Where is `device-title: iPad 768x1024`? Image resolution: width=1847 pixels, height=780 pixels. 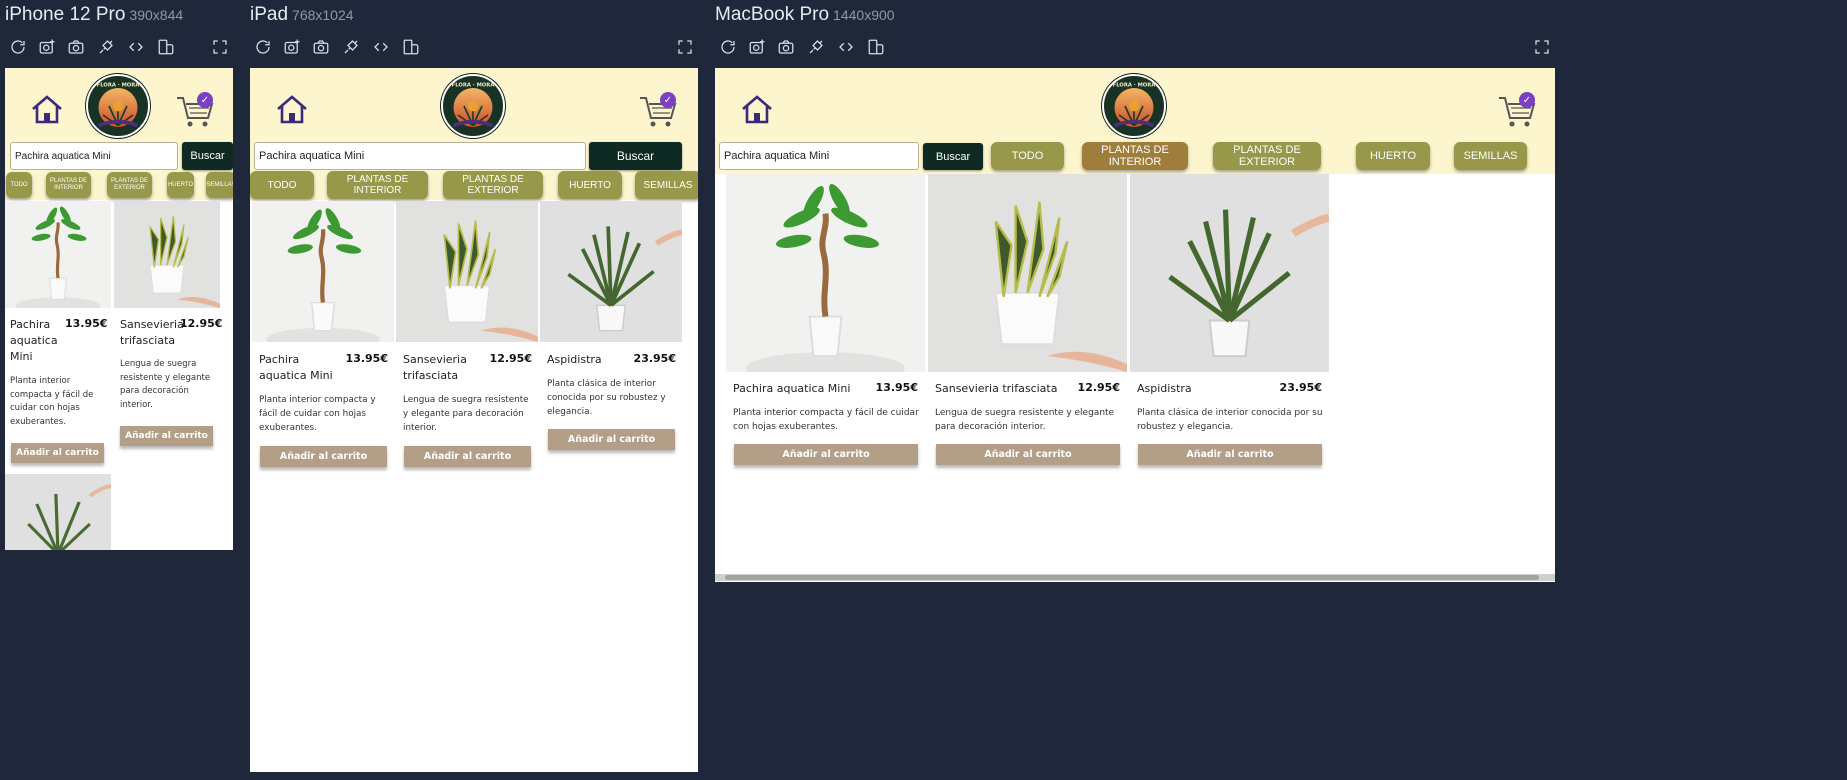
device-title: iPad 768x1024 is located at coordinates (302, 14).